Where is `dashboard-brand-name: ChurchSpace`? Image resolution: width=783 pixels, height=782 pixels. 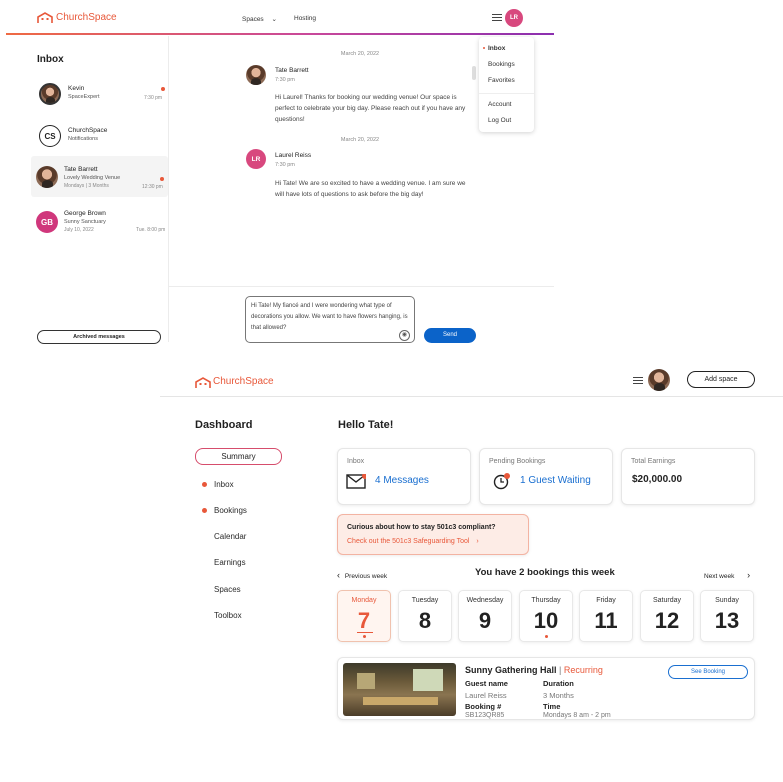 dashboard-brand-name: ChurchSpace is located at coordinates (243, 381).